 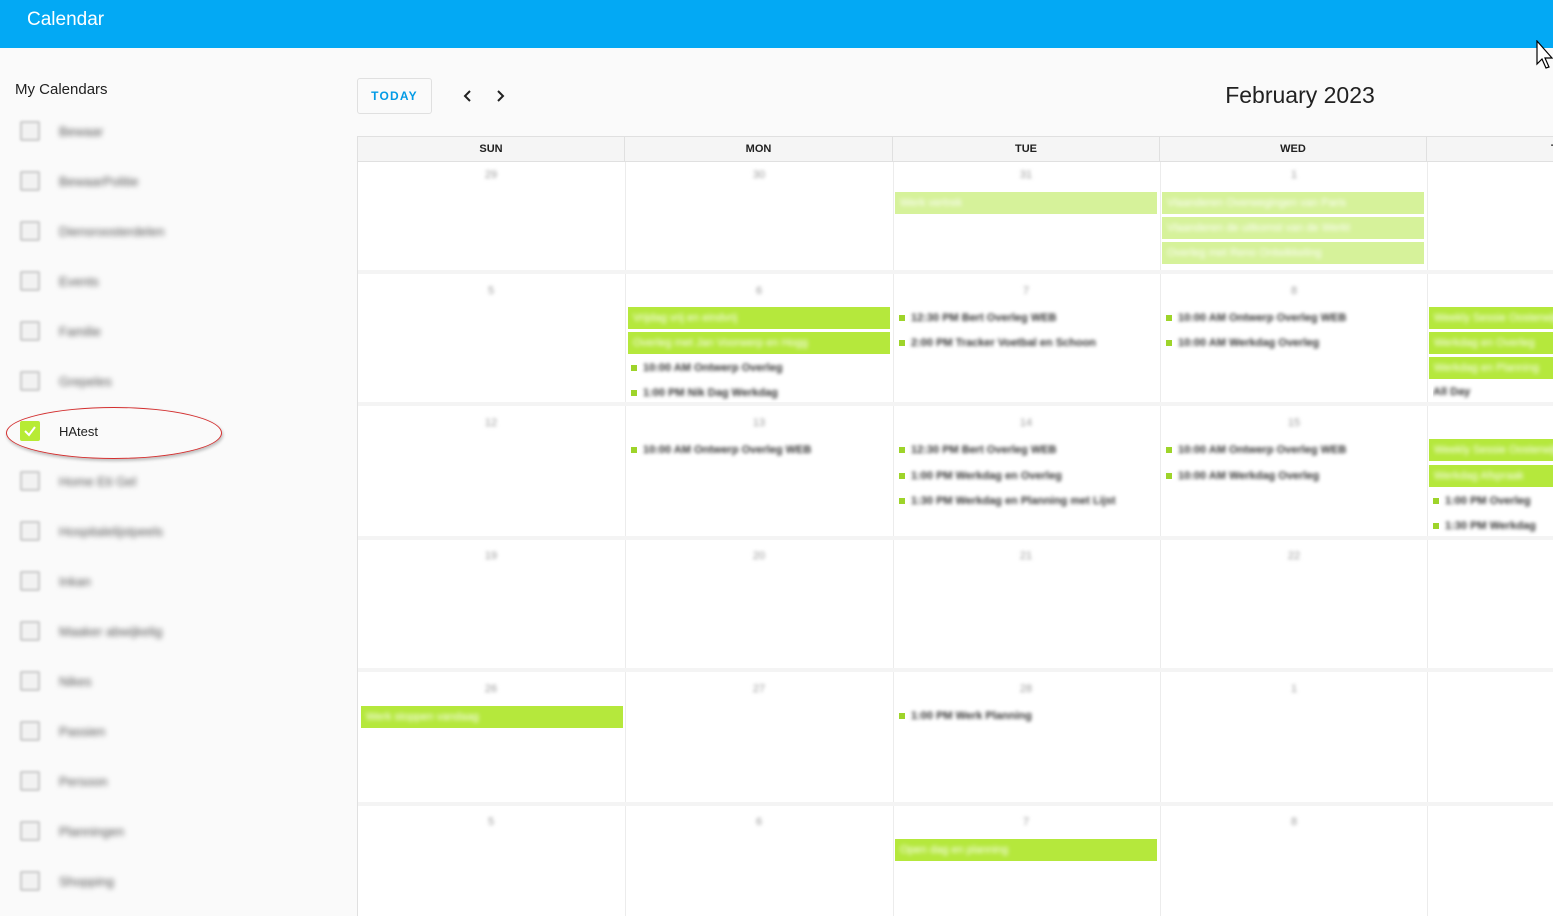 What do you see at coordinates (83, 781) in the screenshot?
I see `calendar-item-label: Persoon` at bounding box center [83, 781].